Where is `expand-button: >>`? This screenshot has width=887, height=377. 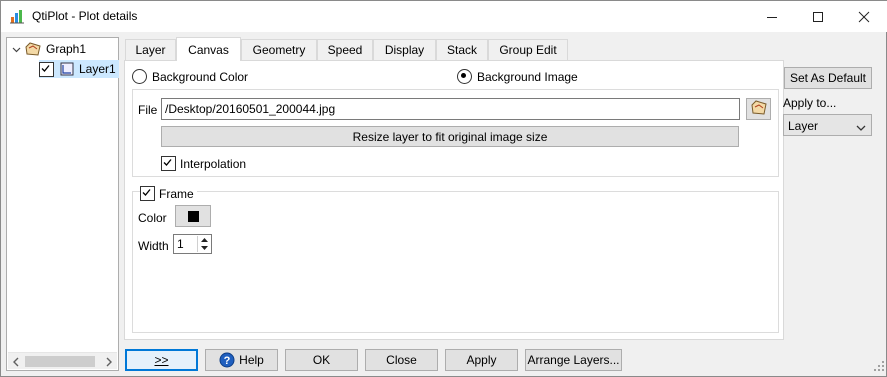 expand-button: >> is located at coordinates (161, 360).